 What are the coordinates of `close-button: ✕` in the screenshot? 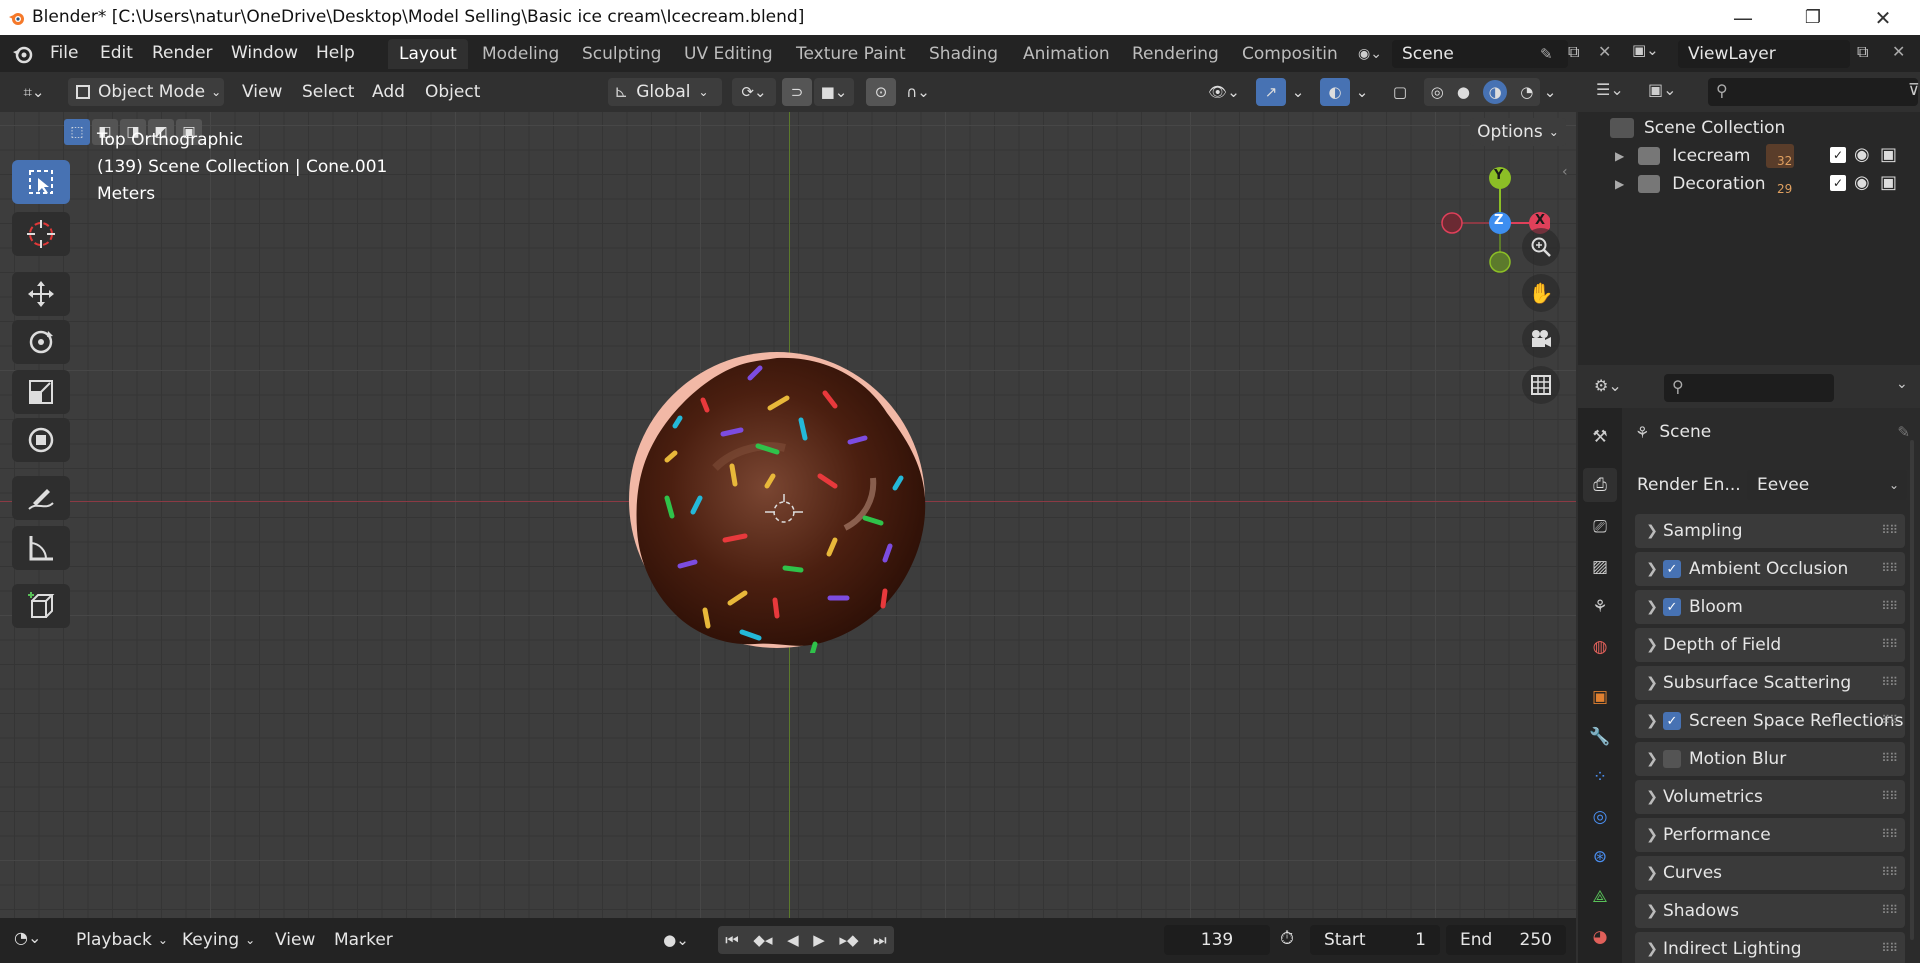 It's located at (1883, 17).